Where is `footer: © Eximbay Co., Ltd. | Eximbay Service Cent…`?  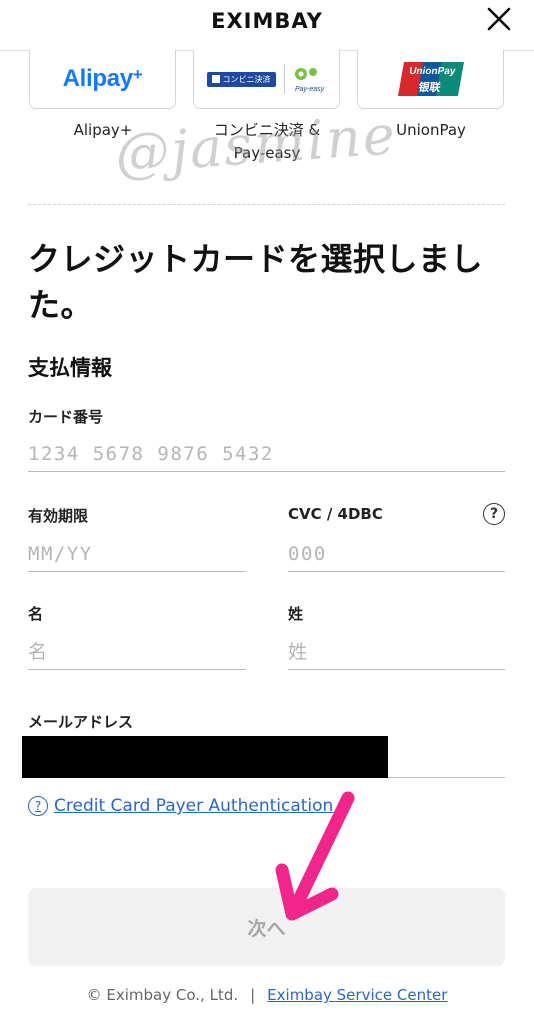
footer: © Eximbay Co., Ltd. | Eximbay Service Cent… is located at coordinates (267, 995).